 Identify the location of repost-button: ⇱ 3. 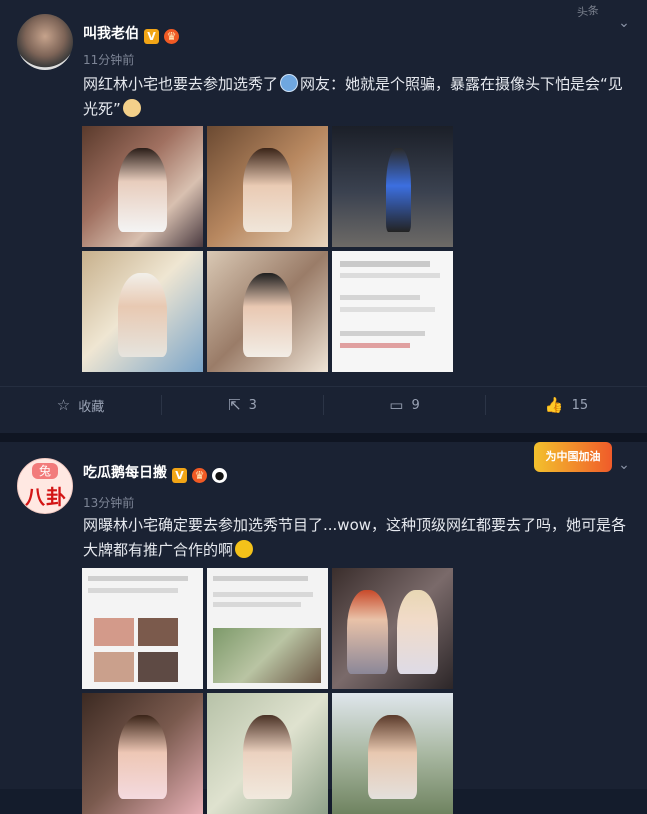
(242, 405).